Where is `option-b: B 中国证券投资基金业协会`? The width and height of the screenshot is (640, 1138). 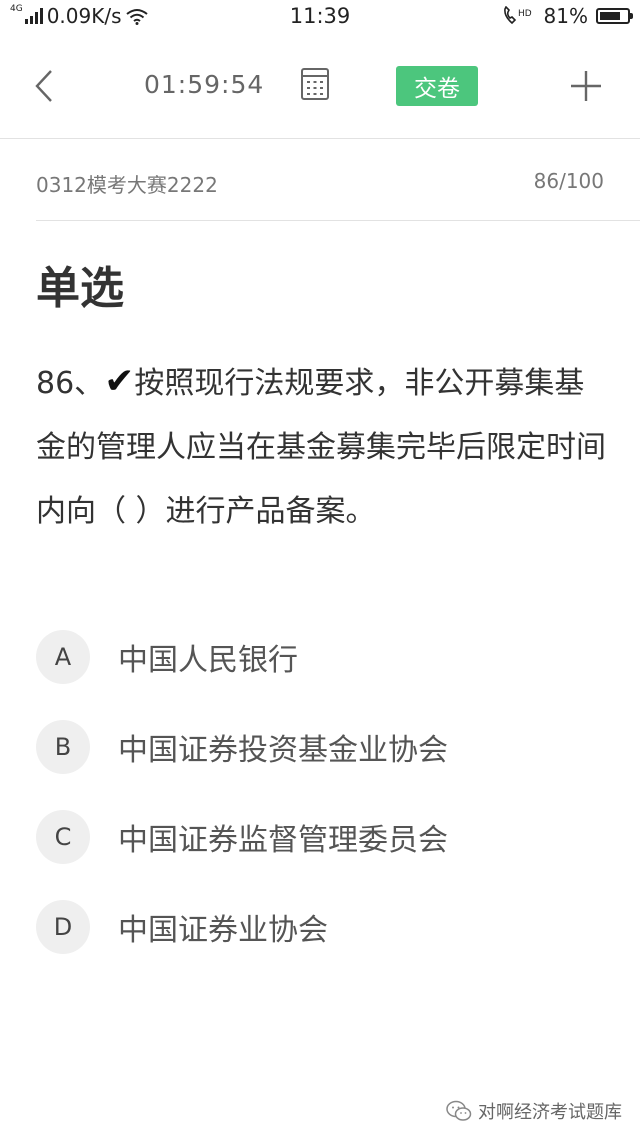
option-b: B 中国证券投资基金业协会 is located at coordinates (326, 747).